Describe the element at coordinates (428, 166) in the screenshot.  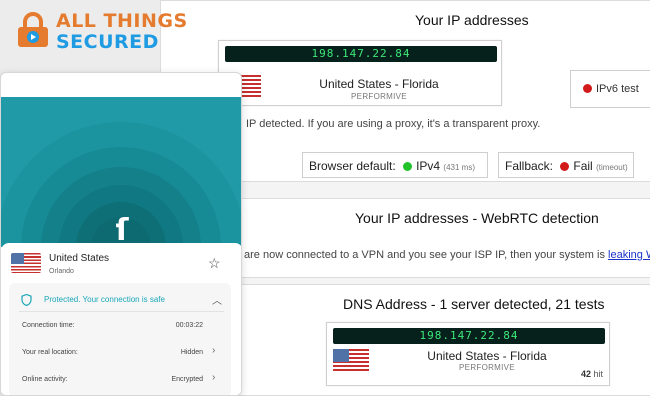
I see `browser-default-value: IPv4` at that location.